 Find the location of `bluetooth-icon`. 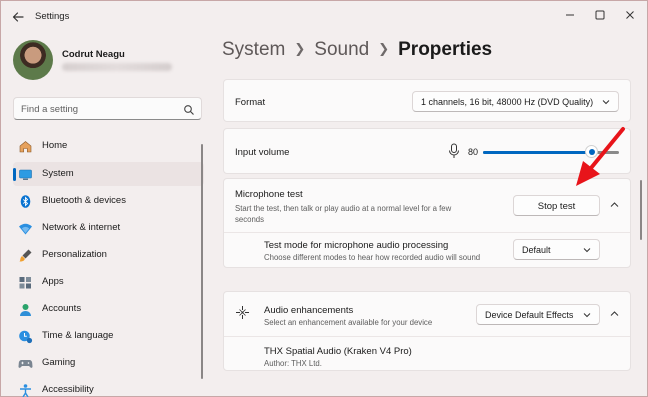

bluetooth-icon is located at coordinates (25, 201).